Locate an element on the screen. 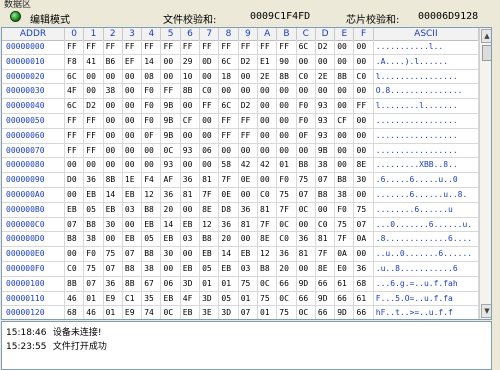 The height and width of the screenshot is (370, 500). byte-cell: 0F is located at coordinates (306, 135).